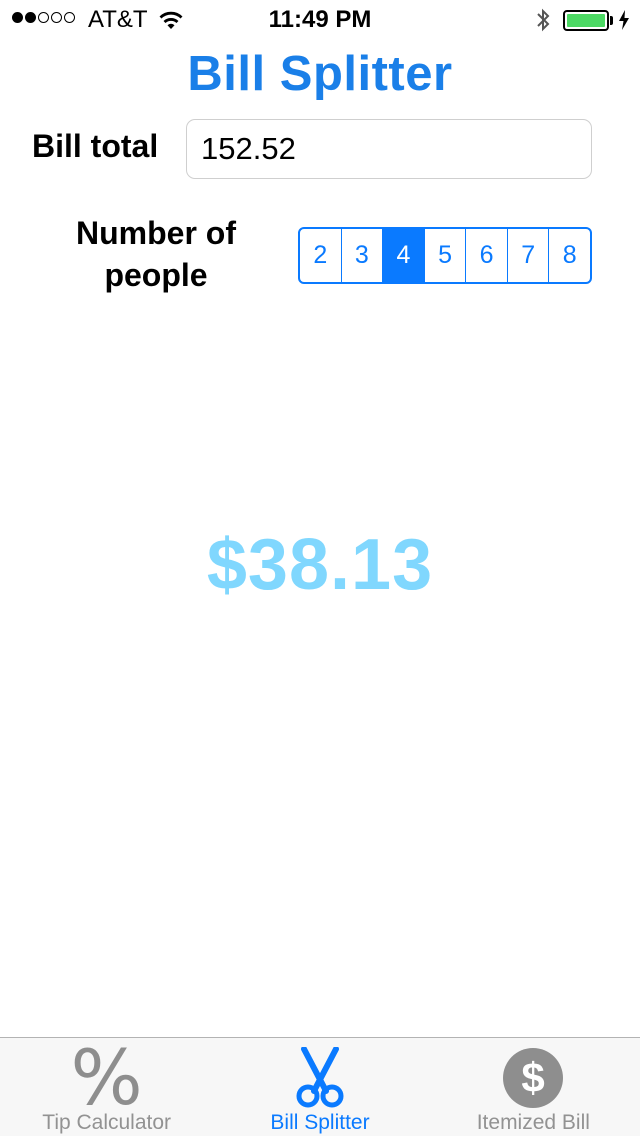  What do you see at coordinates (363, 255) in the screenshot?
I see `people-option-3: 3` at bounding box center [363, 255].